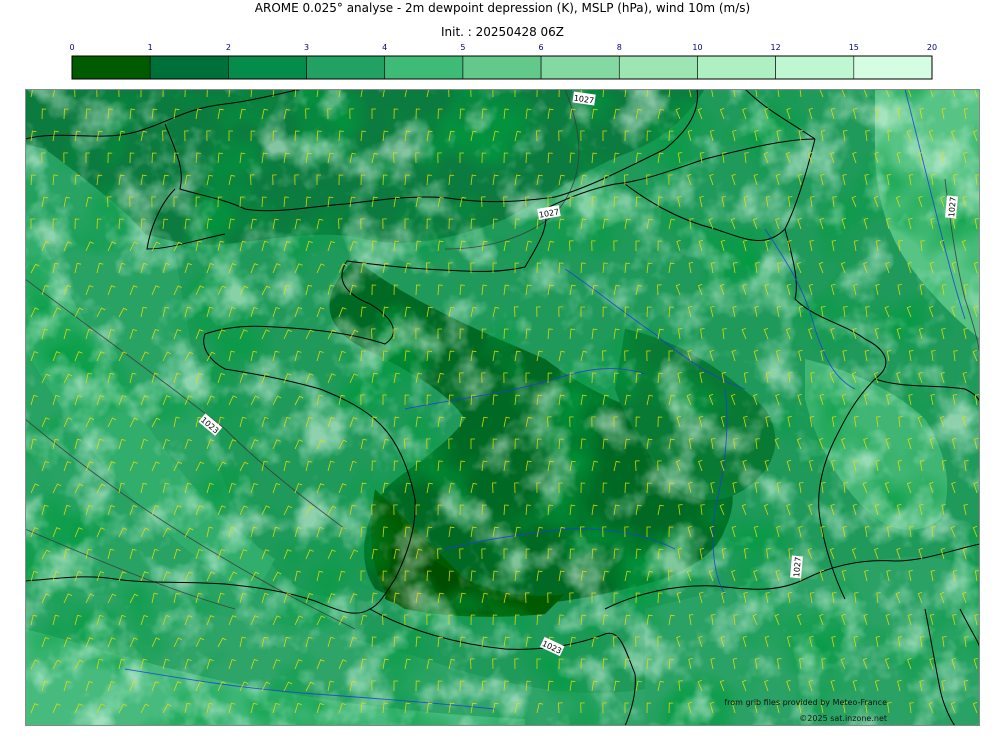  Describe the element at coordinates (503, 47) in the screenshot. I see `colorbar-ticks: 0 1 2 3 4 5 6 8 10 12 15 20` at that location.